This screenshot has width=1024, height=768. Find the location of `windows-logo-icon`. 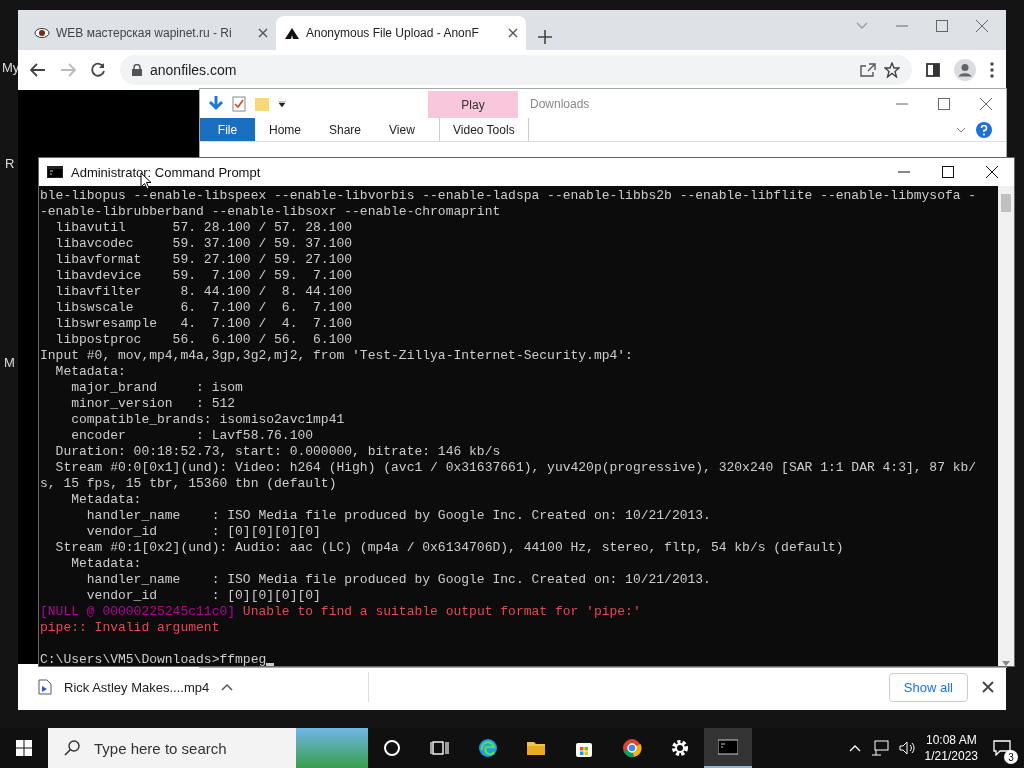

windows-logo-icon is located at coordinates (24, 748).